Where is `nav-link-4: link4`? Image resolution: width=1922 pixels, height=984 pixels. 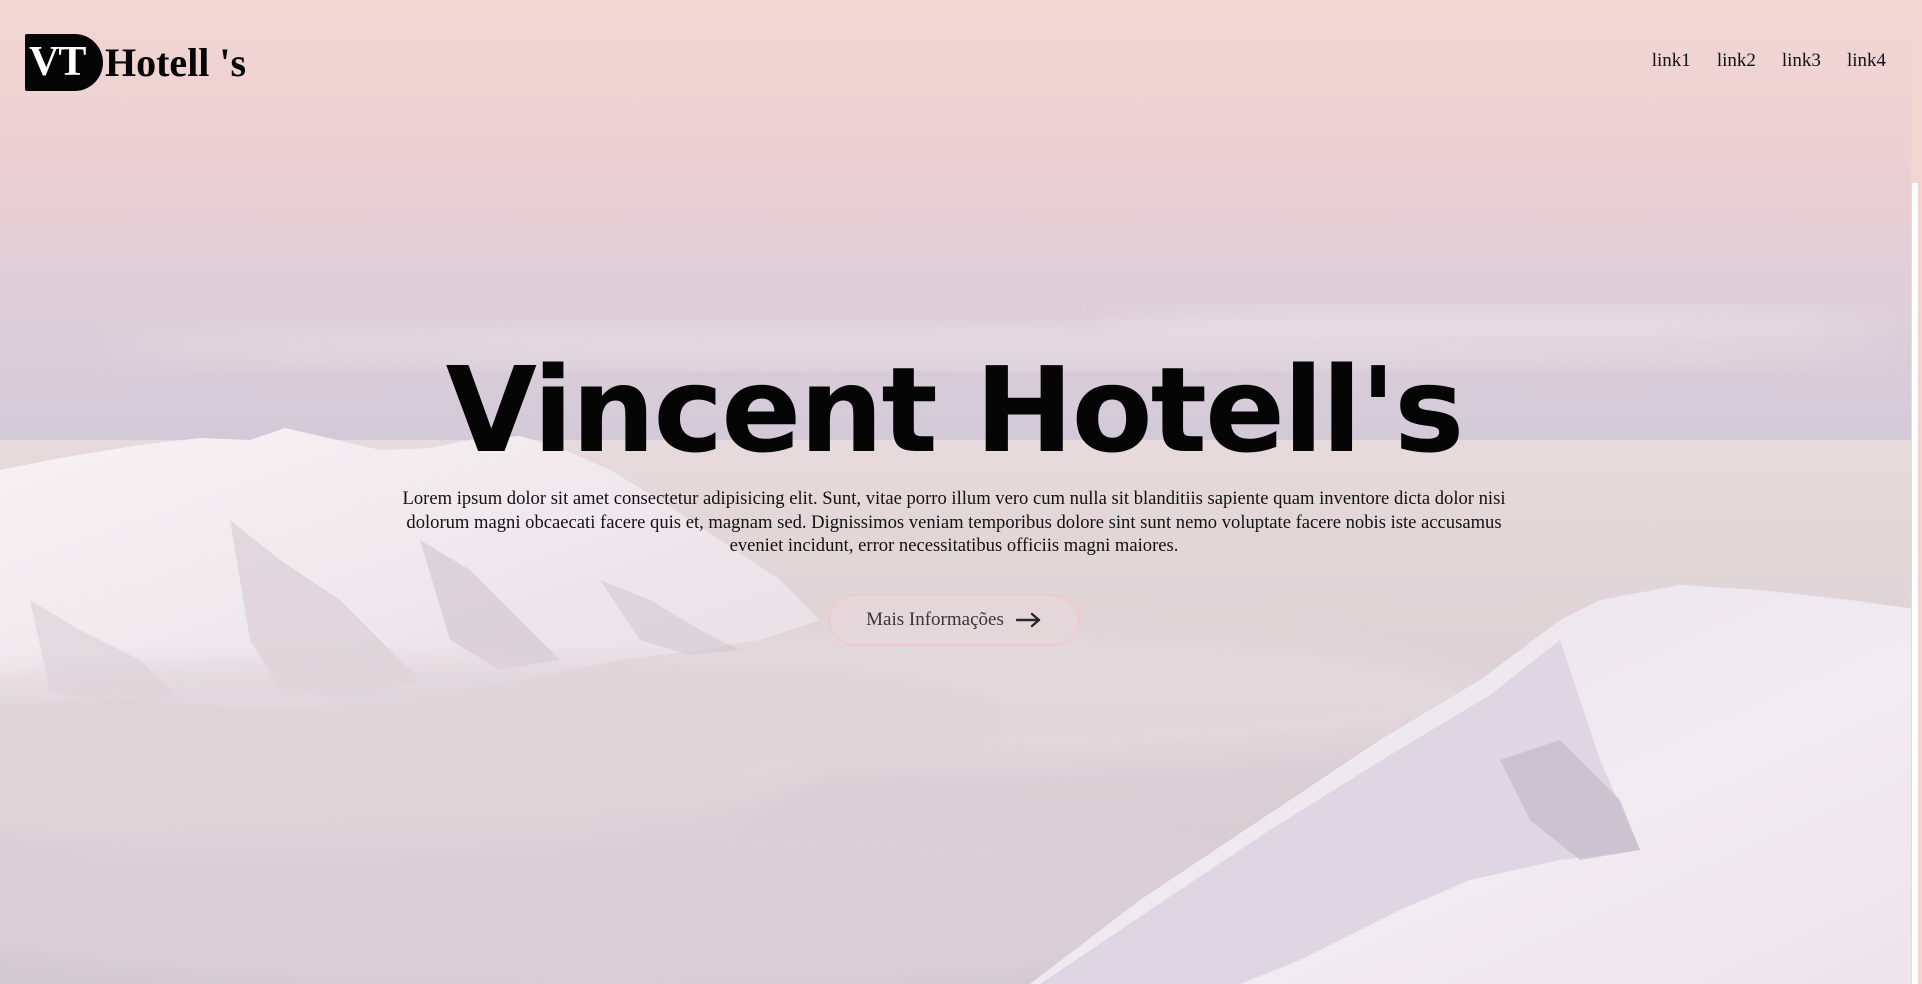 nav-link-4: link4 is located at coordinates (1866, 61).